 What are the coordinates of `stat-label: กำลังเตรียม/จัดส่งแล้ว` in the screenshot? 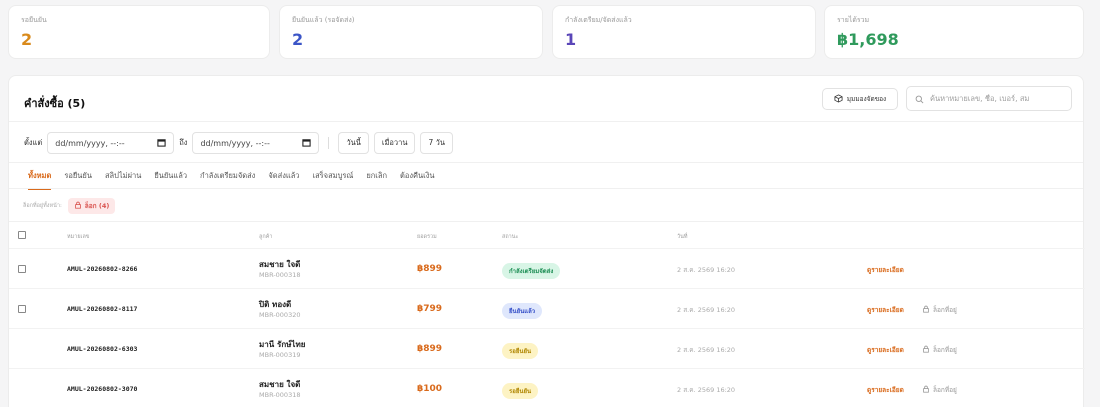 It's located at (598, 20).